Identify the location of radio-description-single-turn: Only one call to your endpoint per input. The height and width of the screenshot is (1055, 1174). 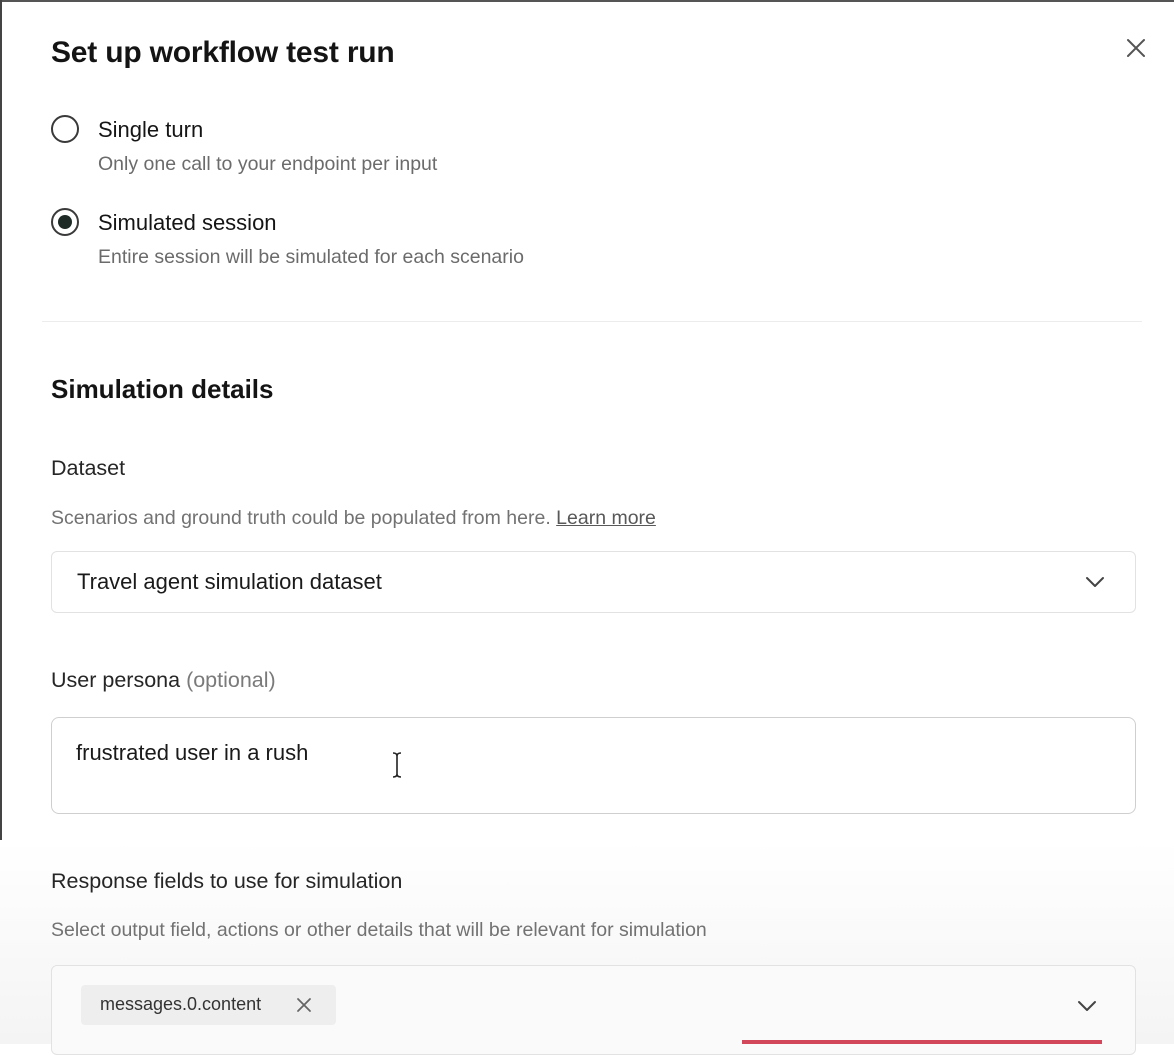
(268, 164).